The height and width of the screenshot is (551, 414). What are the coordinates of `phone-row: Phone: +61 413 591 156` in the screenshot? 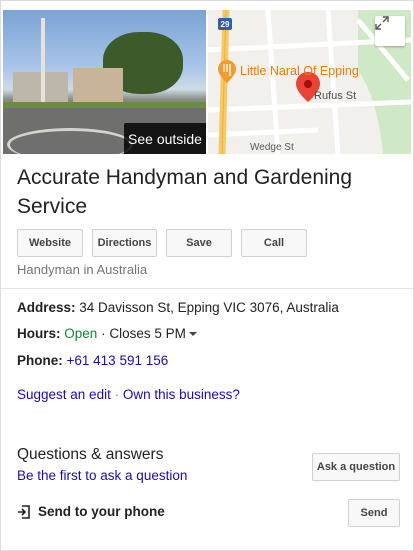 It's located at (92, 360).